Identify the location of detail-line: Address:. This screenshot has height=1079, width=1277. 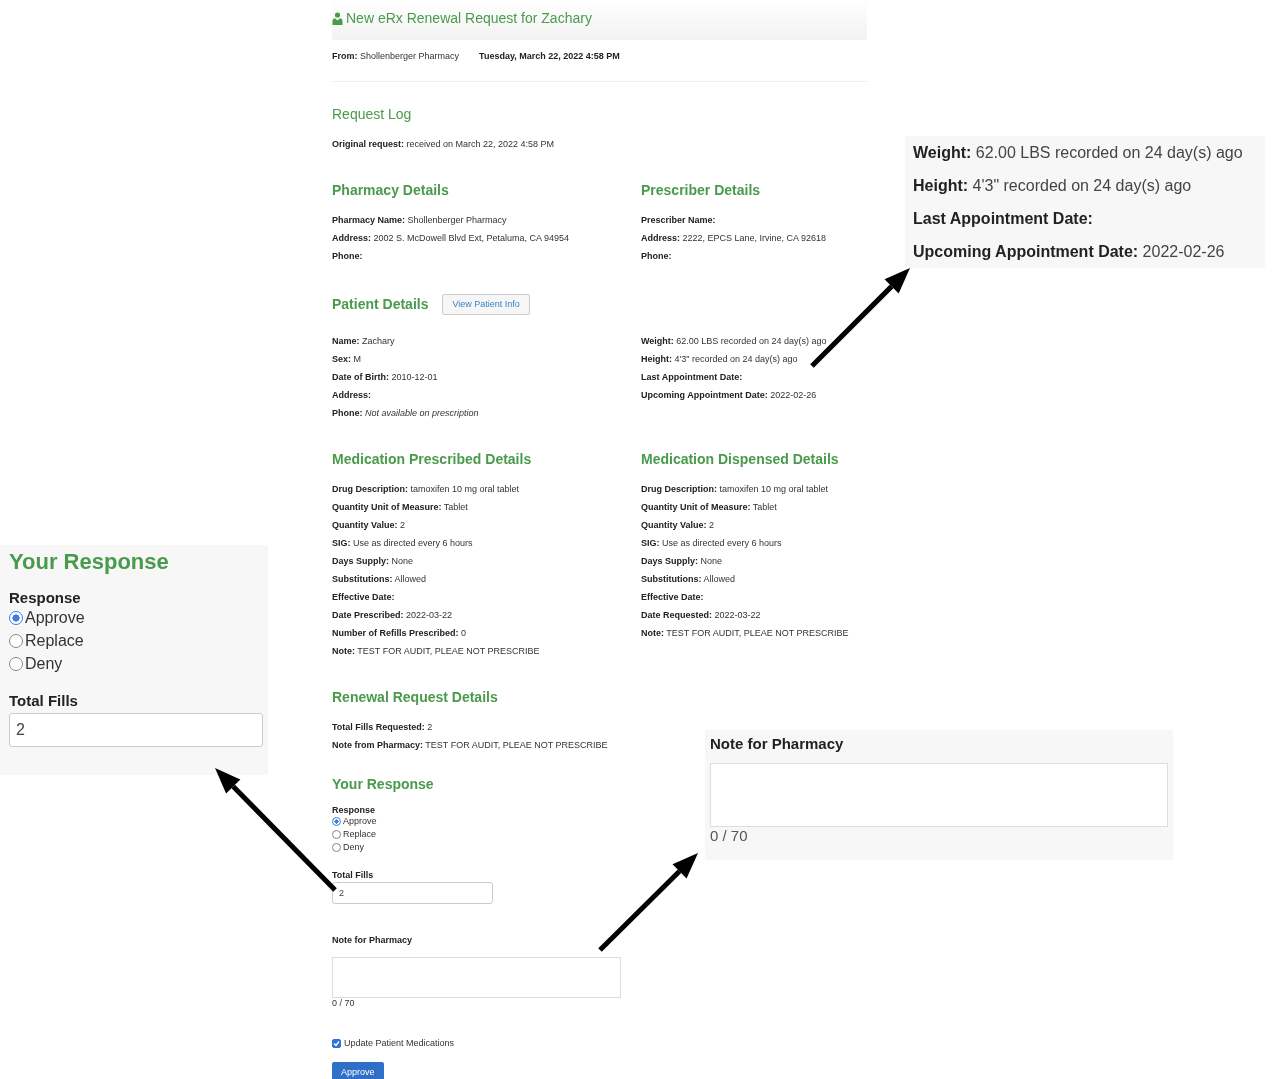
(352, 395).